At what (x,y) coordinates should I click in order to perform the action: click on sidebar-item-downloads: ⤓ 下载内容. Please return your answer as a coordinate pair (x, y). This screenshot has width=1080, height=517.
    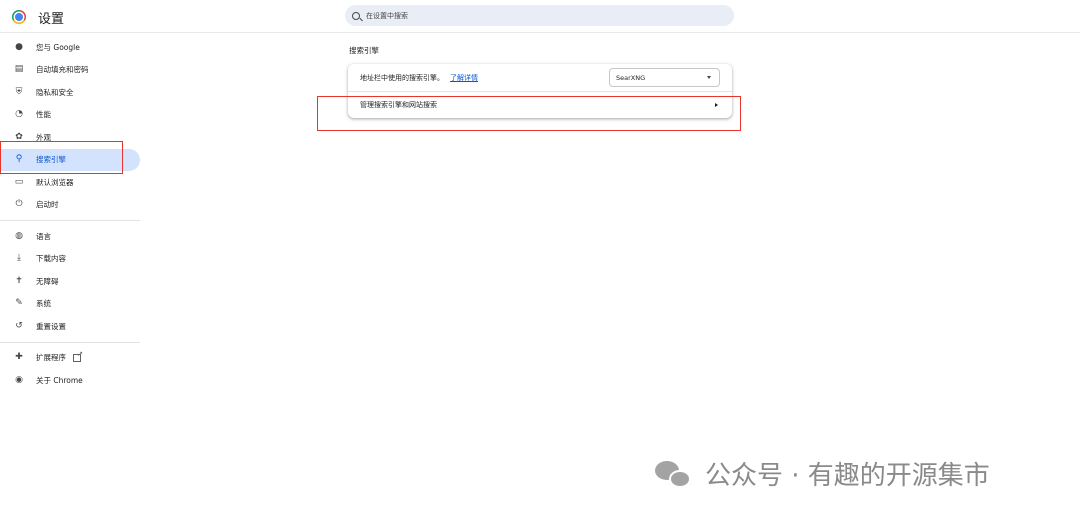
    Looking at the image, I should click on (70, 259).